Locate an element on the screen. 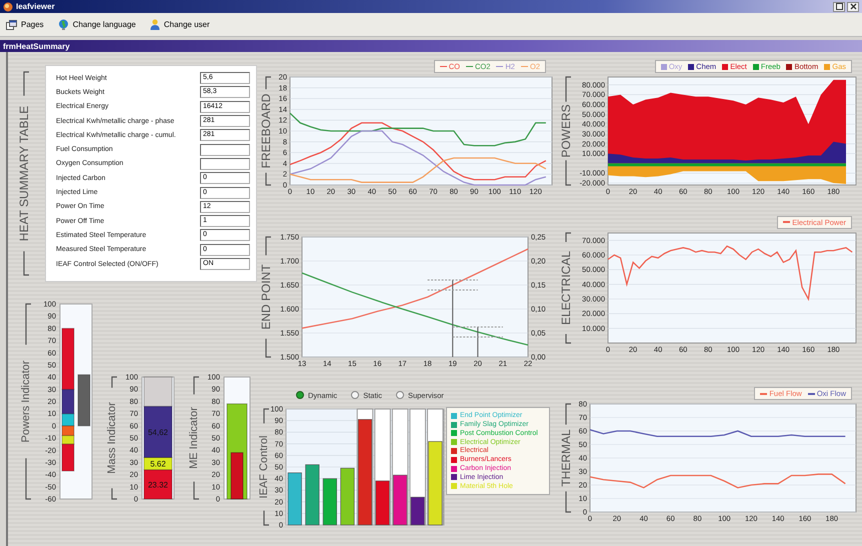 This screenshot has width=862, height=546. close-button is located at coordinates (853, 7).